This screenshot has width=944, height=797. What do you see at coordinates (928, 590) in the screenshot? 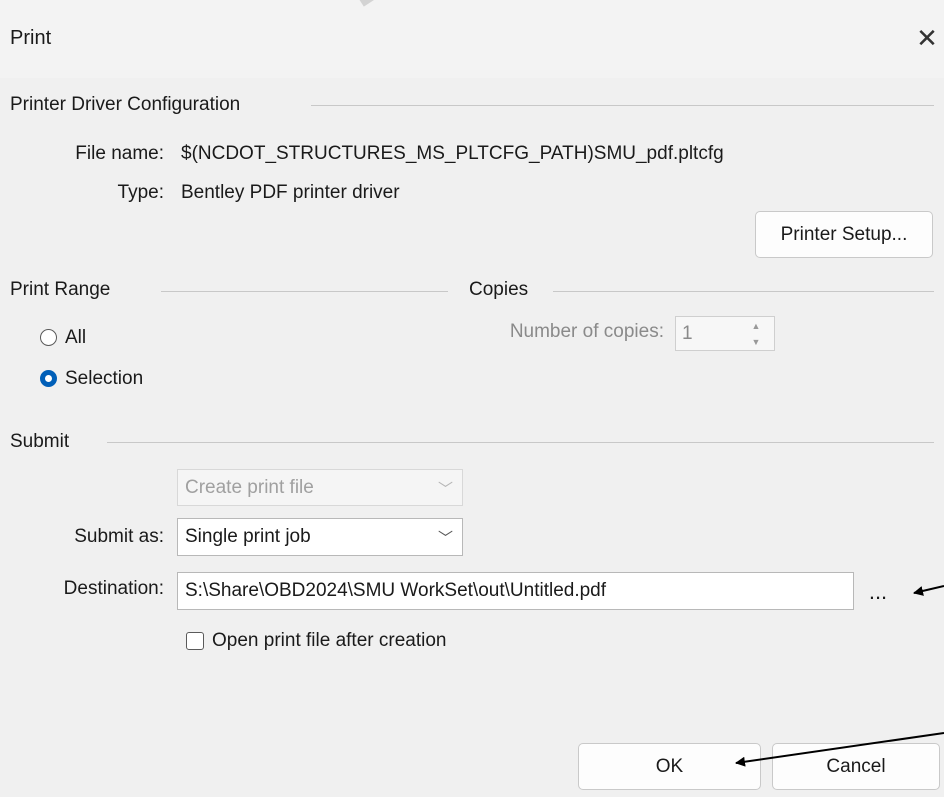
I see `arrow-to-browse-icon` at bounding box center [928, 590].